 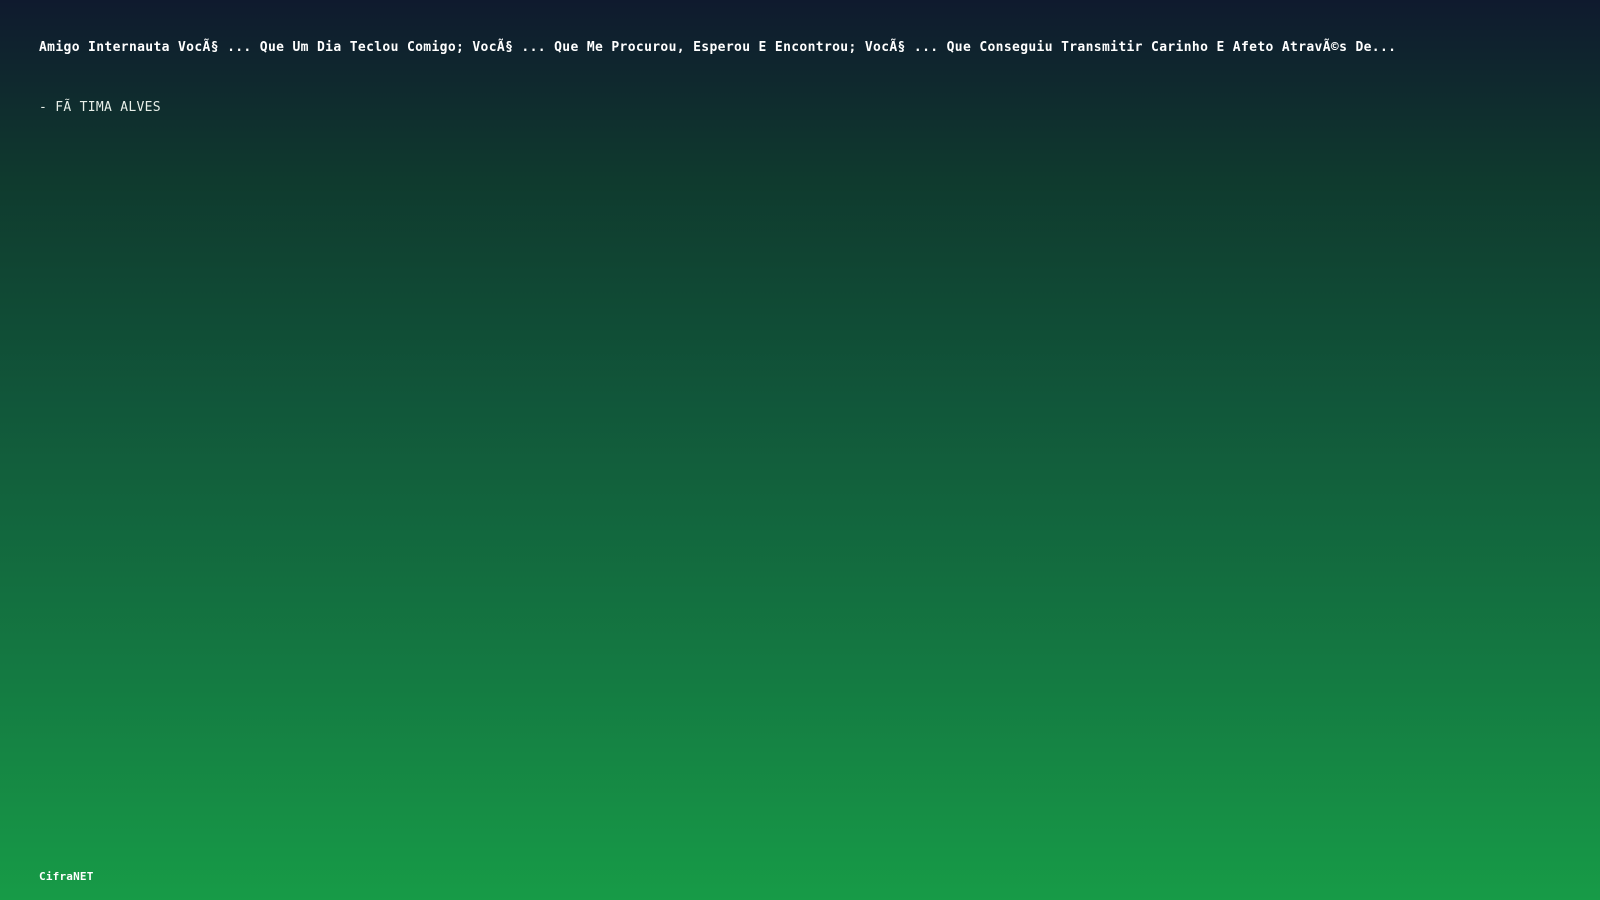 What do you see at coordinates (100, 107) in the screenshot?
I see `quote-author: - FÃ TIMA ALVES` at bounding box center [100, 107].